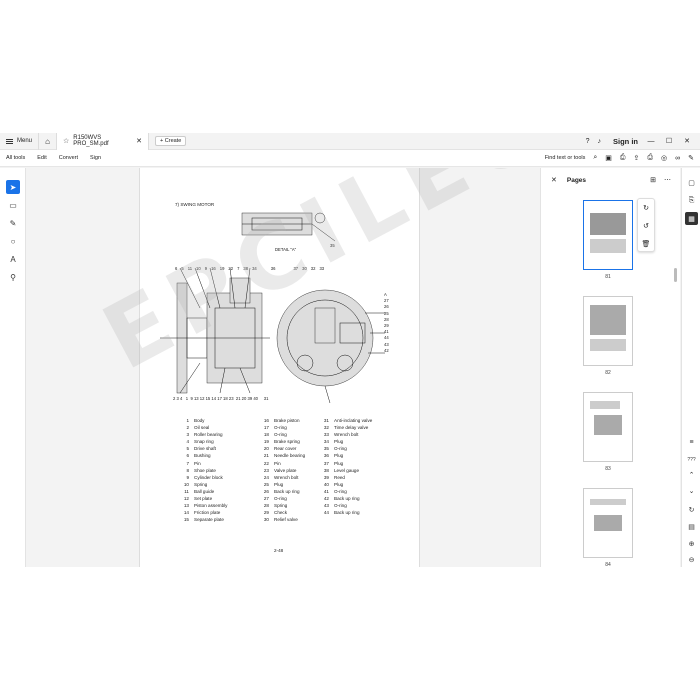  What do you see at coordinates (357, 512) in the screenshot?
I see `part-row: 44 Back up ring` at bounding box center [357, 512].